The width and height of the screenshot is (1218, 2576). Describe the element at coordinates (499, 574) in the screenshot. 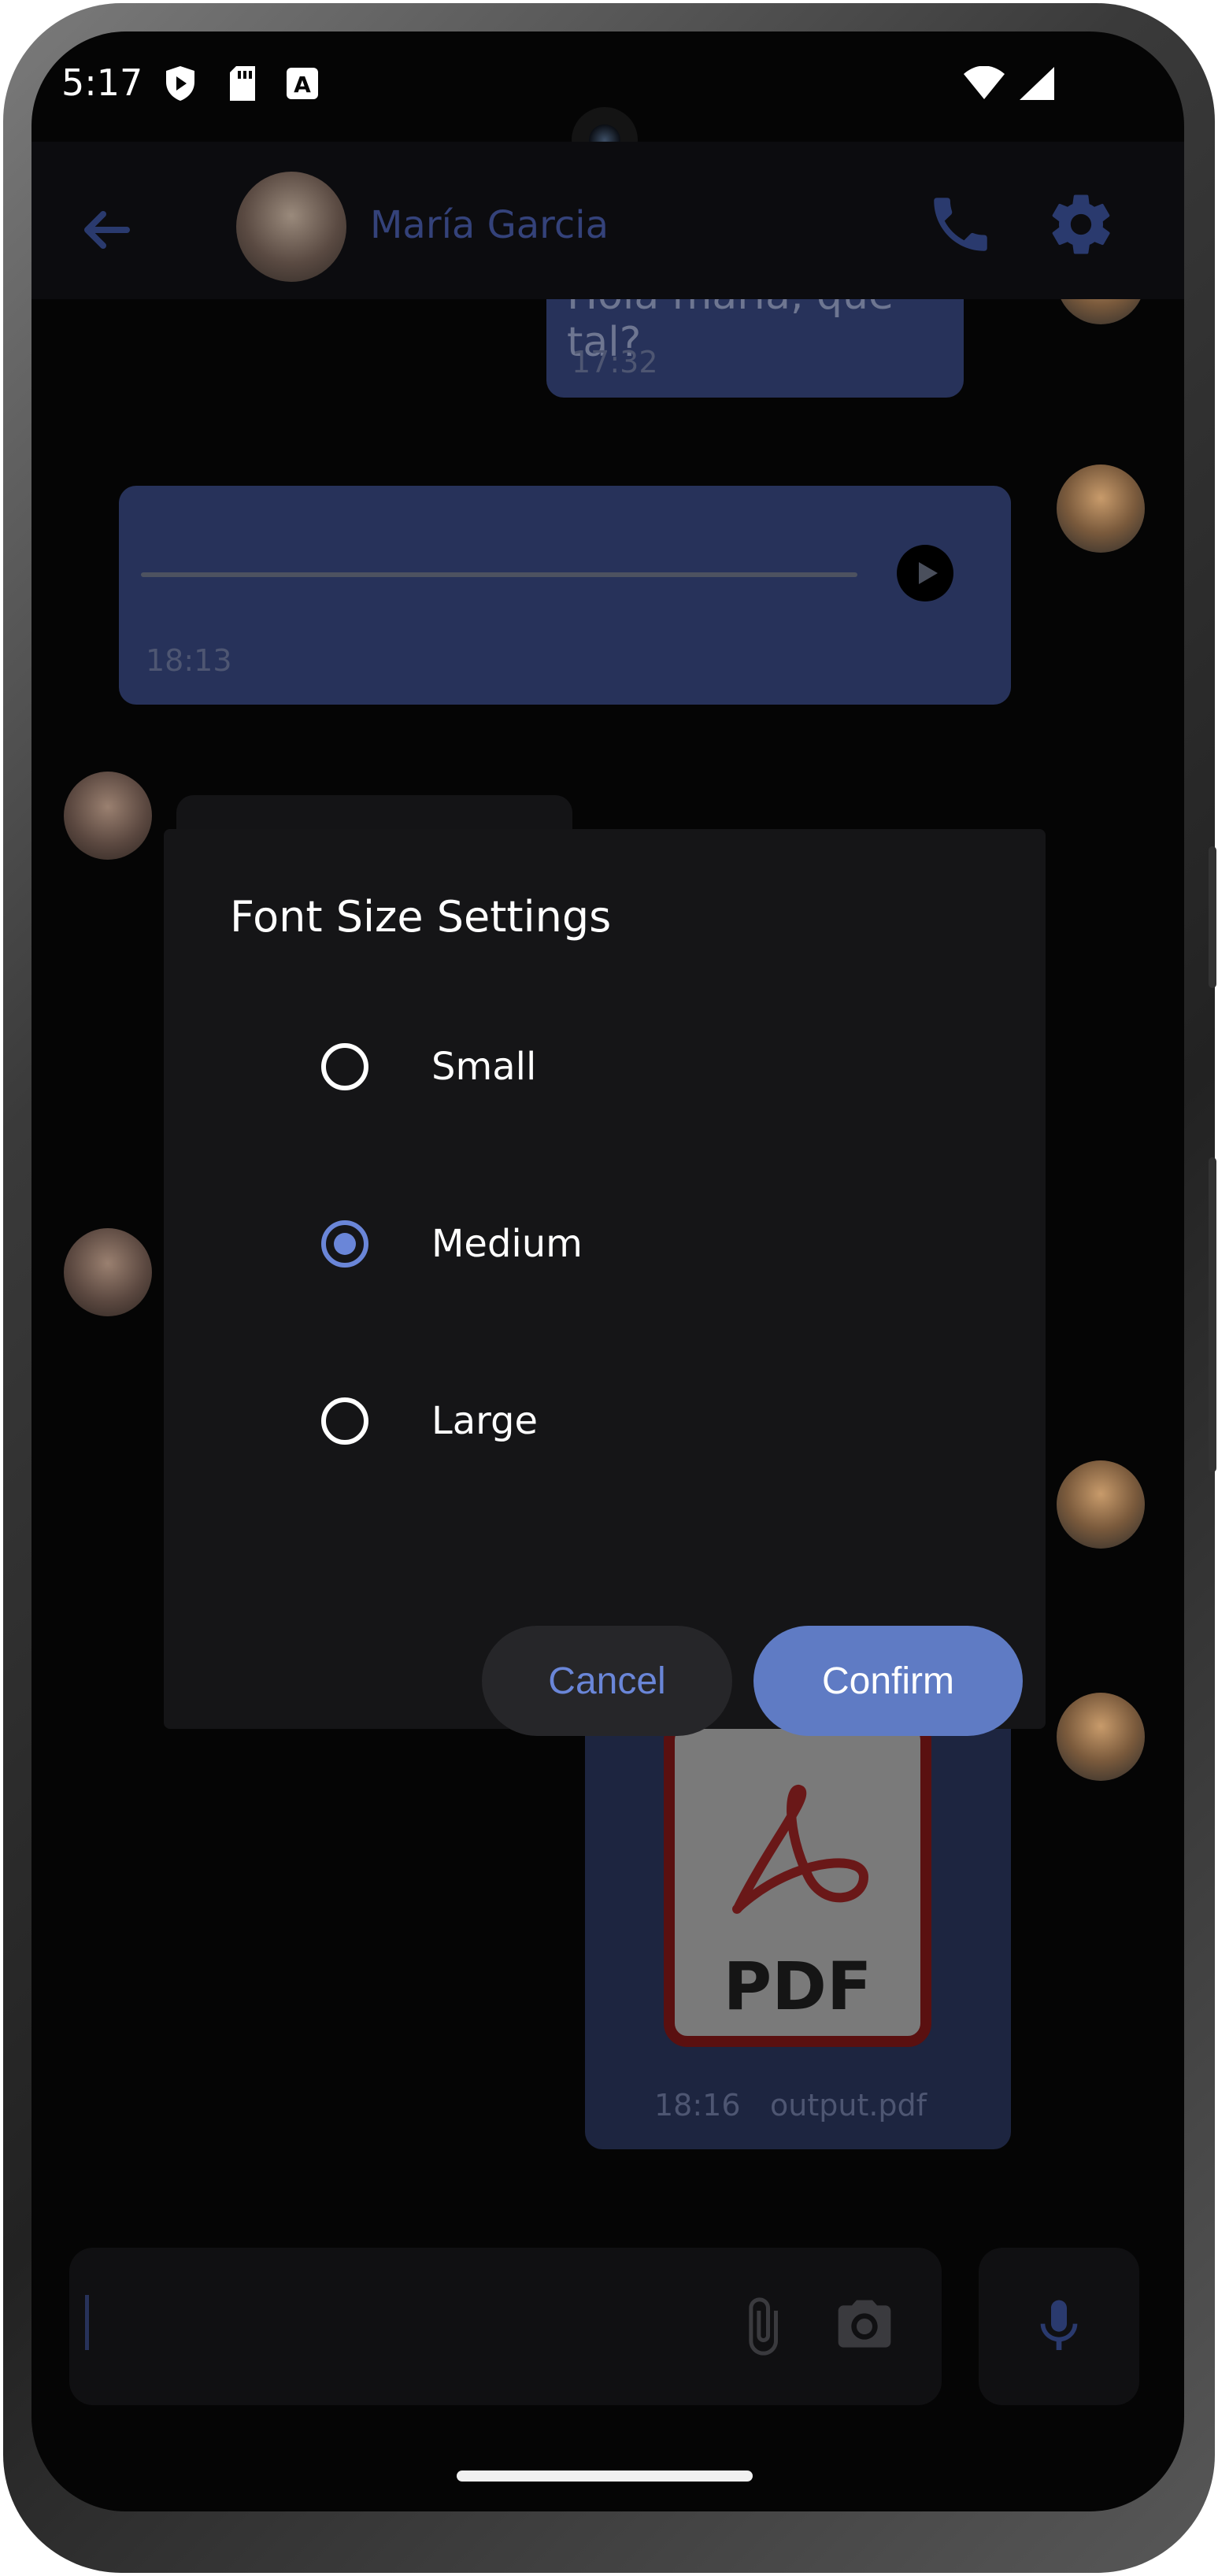

I see `voice-progress-track` at that location.